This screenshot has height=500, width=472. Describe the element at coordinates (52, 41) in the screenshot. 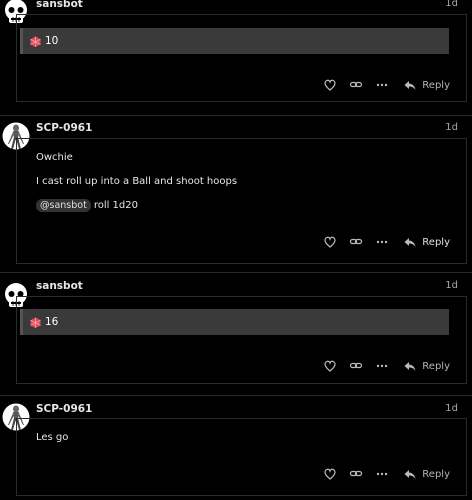

I see `roll-result: 10` at that location.